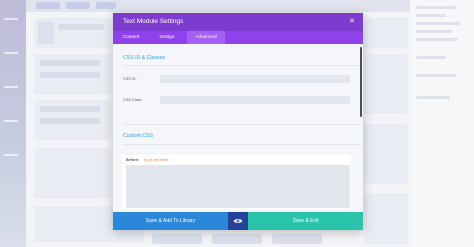  Describe the element at coordinates (170, 221) in the screenshot. I see `save-add-to-library-button: Save & Add To Library` at that location.